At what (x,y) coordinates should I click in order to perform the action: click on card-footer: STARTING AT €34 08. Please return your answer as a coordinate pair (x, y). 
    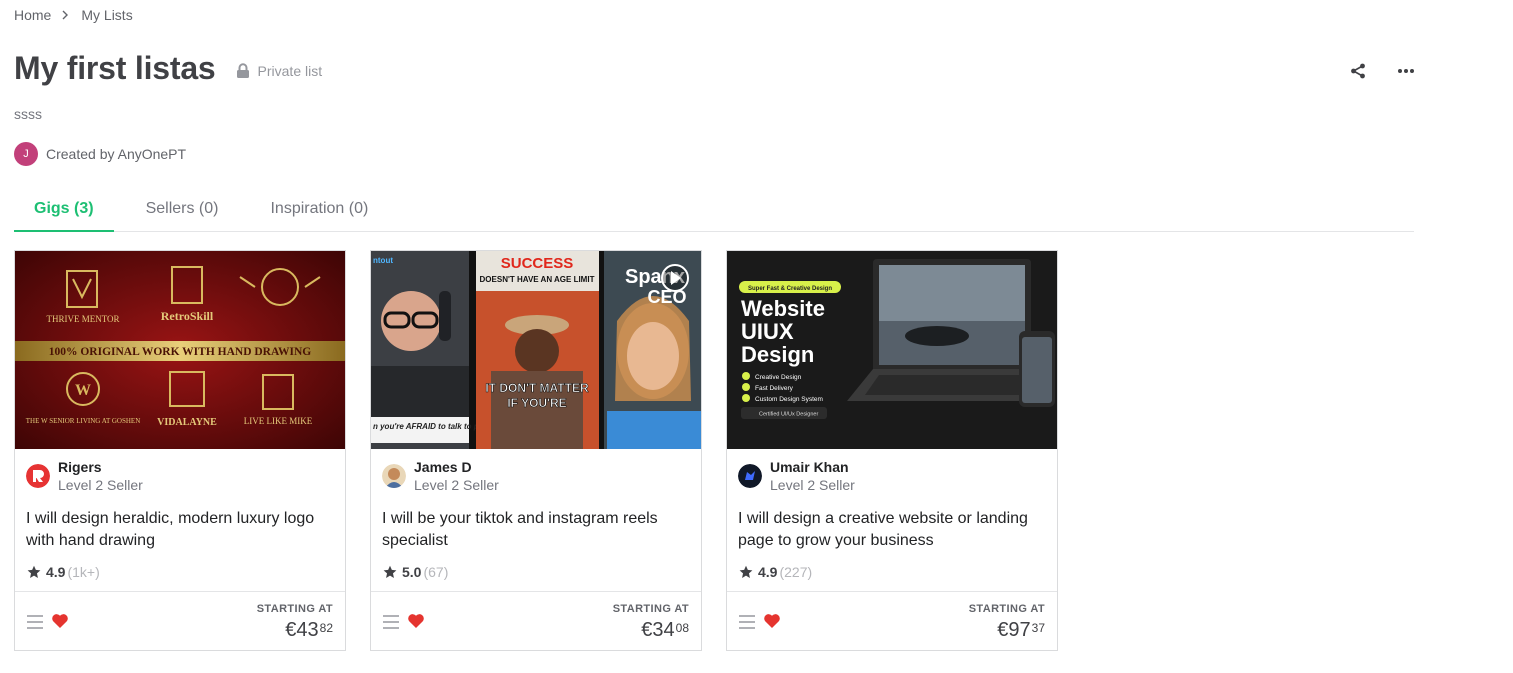
    Looking at the image, I should click on (536, 620).